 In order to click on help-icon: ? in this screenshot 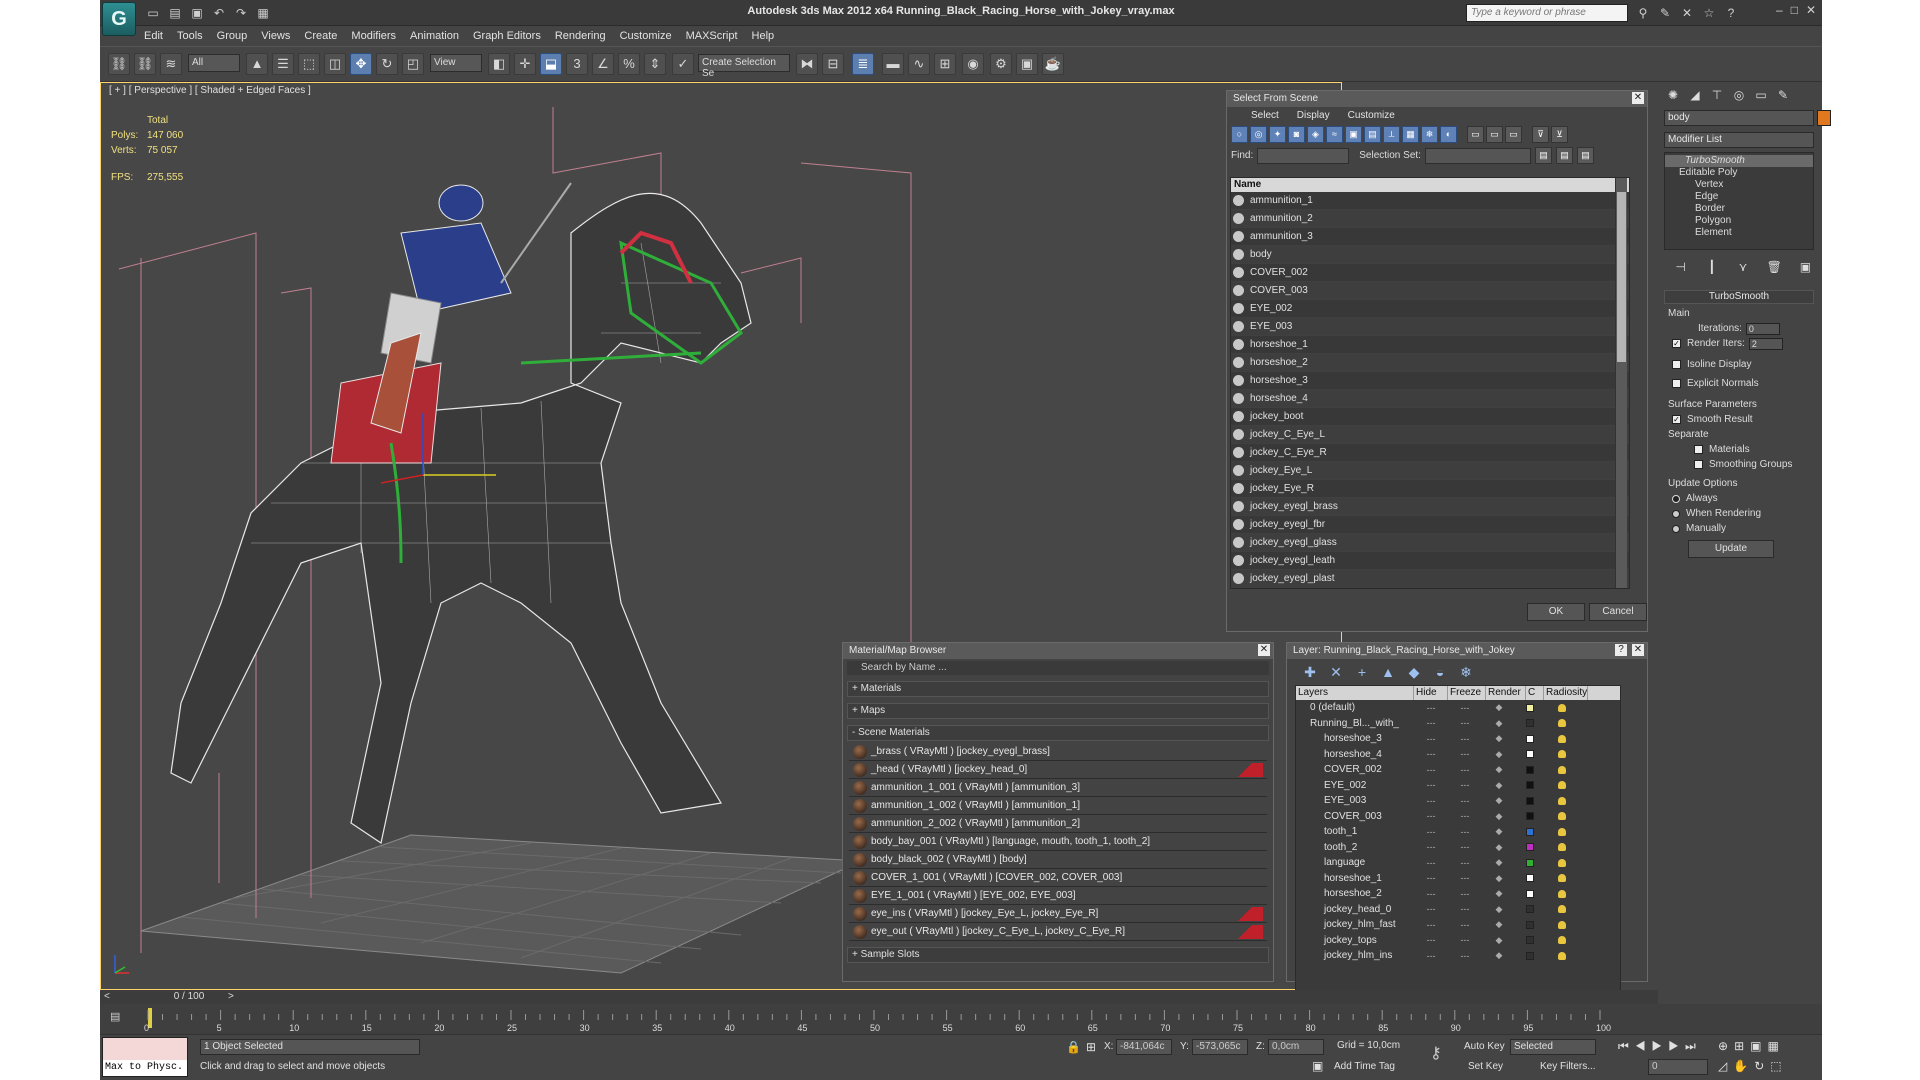, I will do `click(1731, 13)`.